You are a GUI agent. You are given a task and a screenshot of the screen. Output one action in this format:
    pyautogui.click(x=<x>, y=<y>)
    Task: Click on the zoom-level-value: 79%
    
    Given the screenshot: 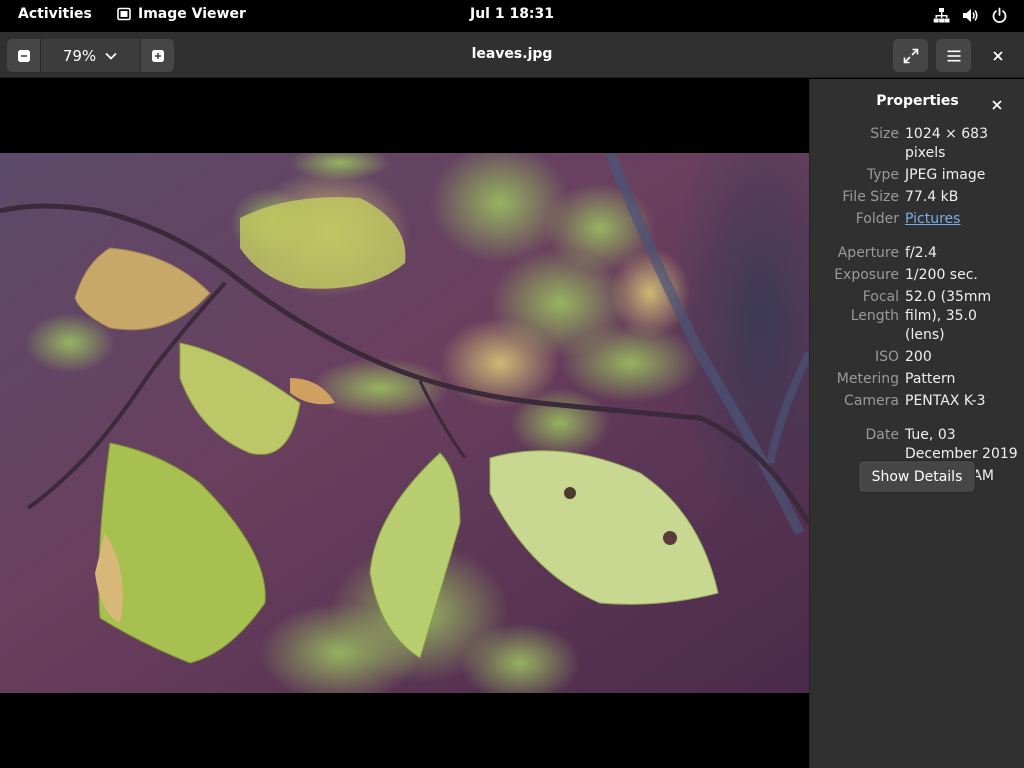 What is the action you would take?
    pyautogui.click(x=79, y=55)
    